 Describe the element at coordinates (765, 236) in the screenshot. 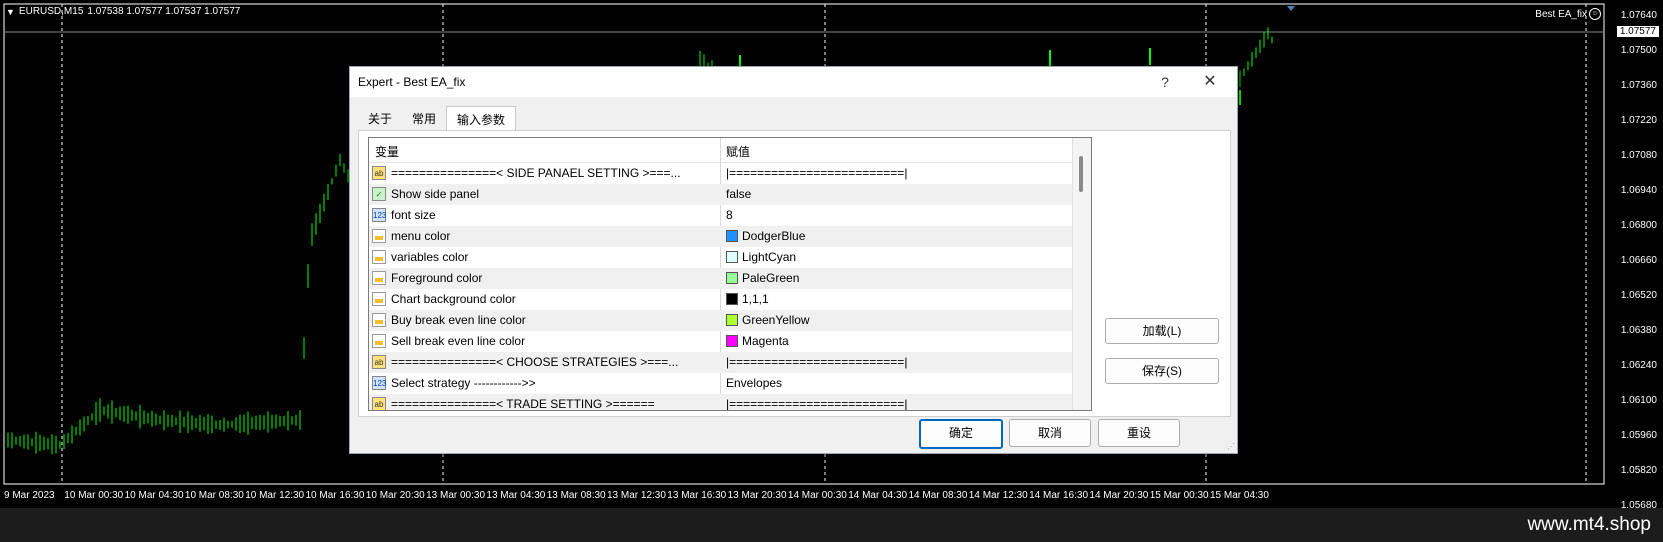

I see `parameter-value: DodgerBlue` at that location.